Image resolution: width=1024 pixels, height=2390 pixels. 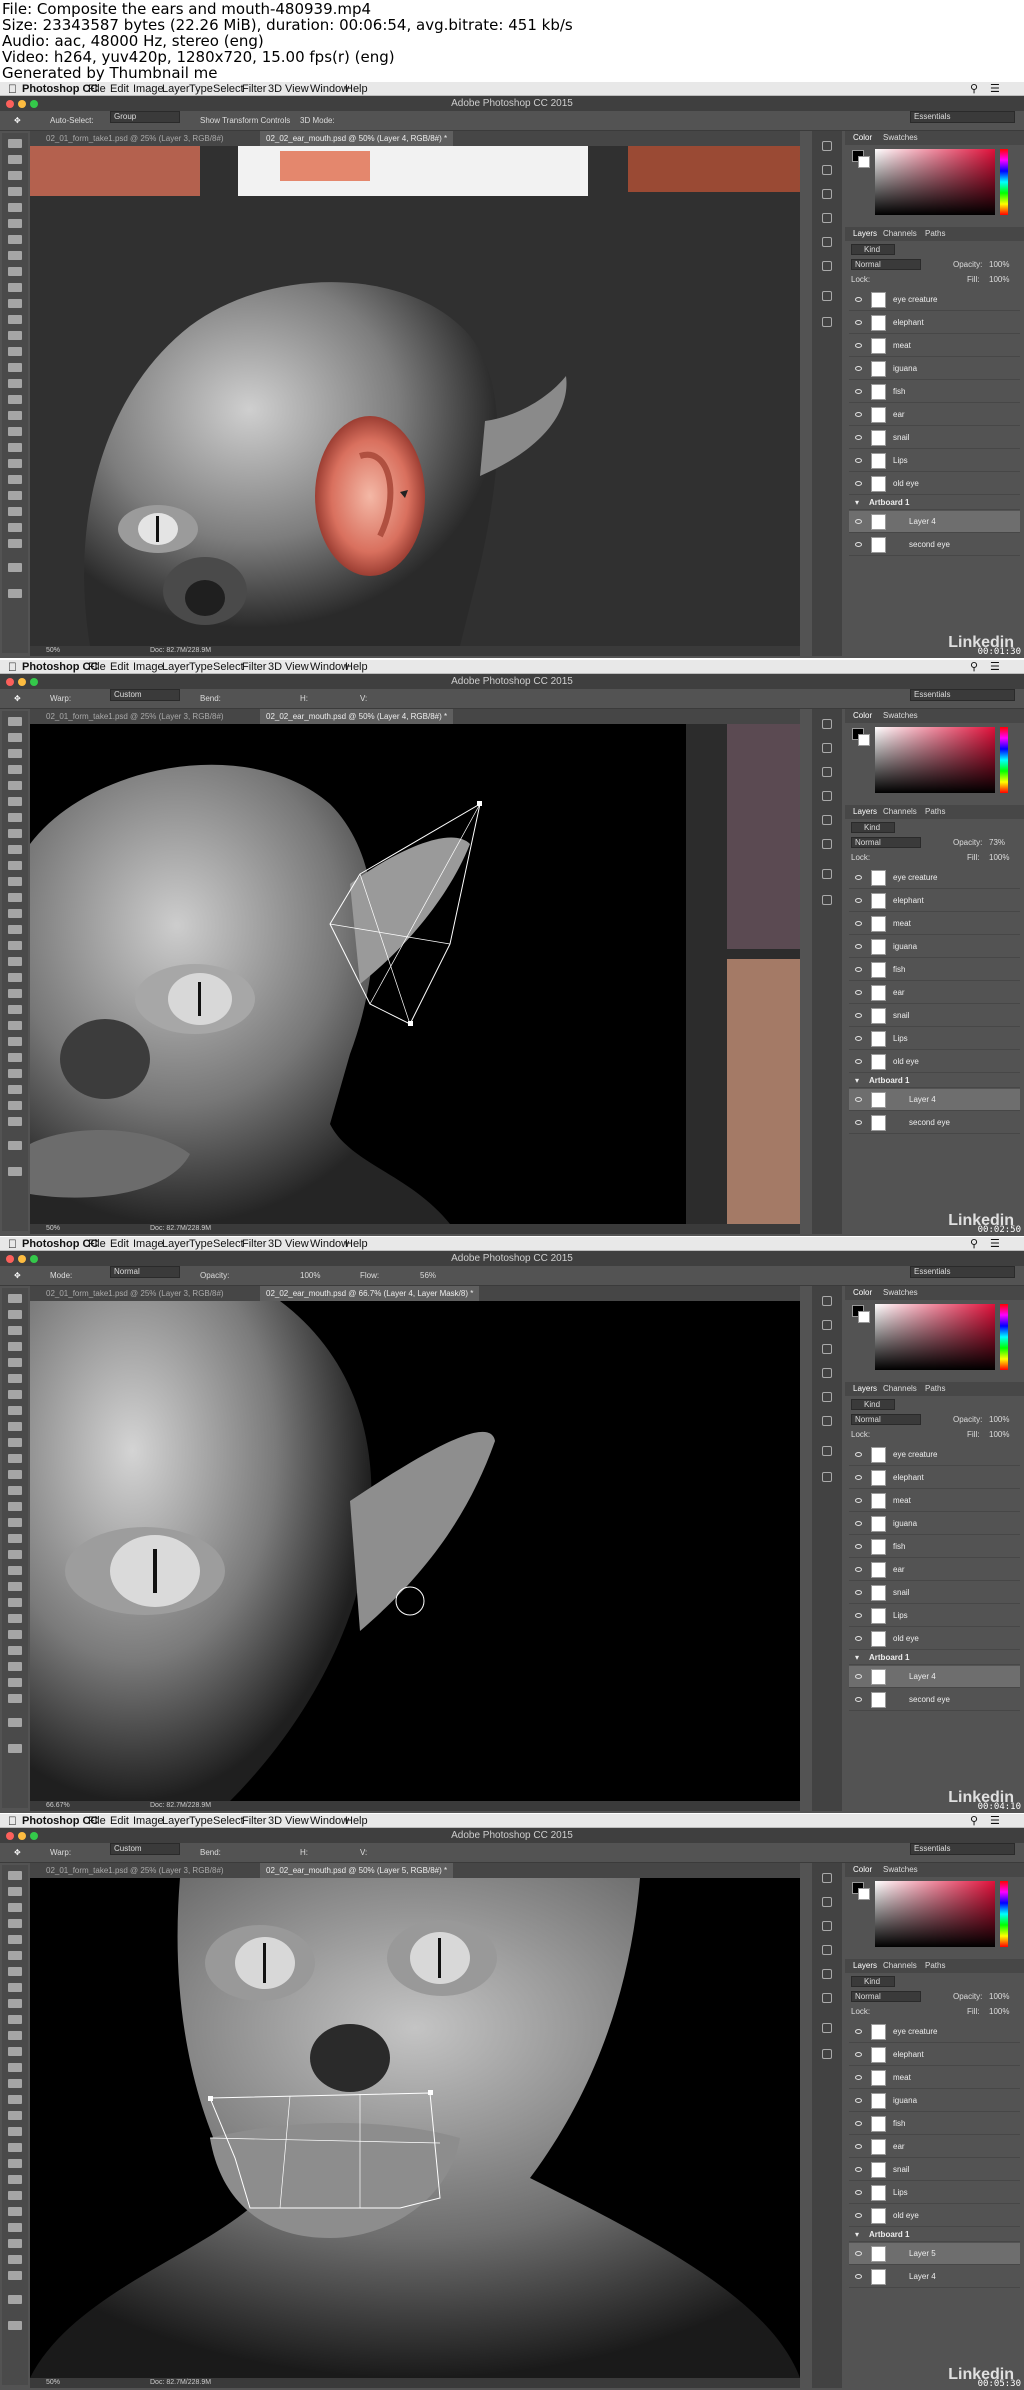 I want to click on search-icon: ⚲, so click(x=974, y=1244).